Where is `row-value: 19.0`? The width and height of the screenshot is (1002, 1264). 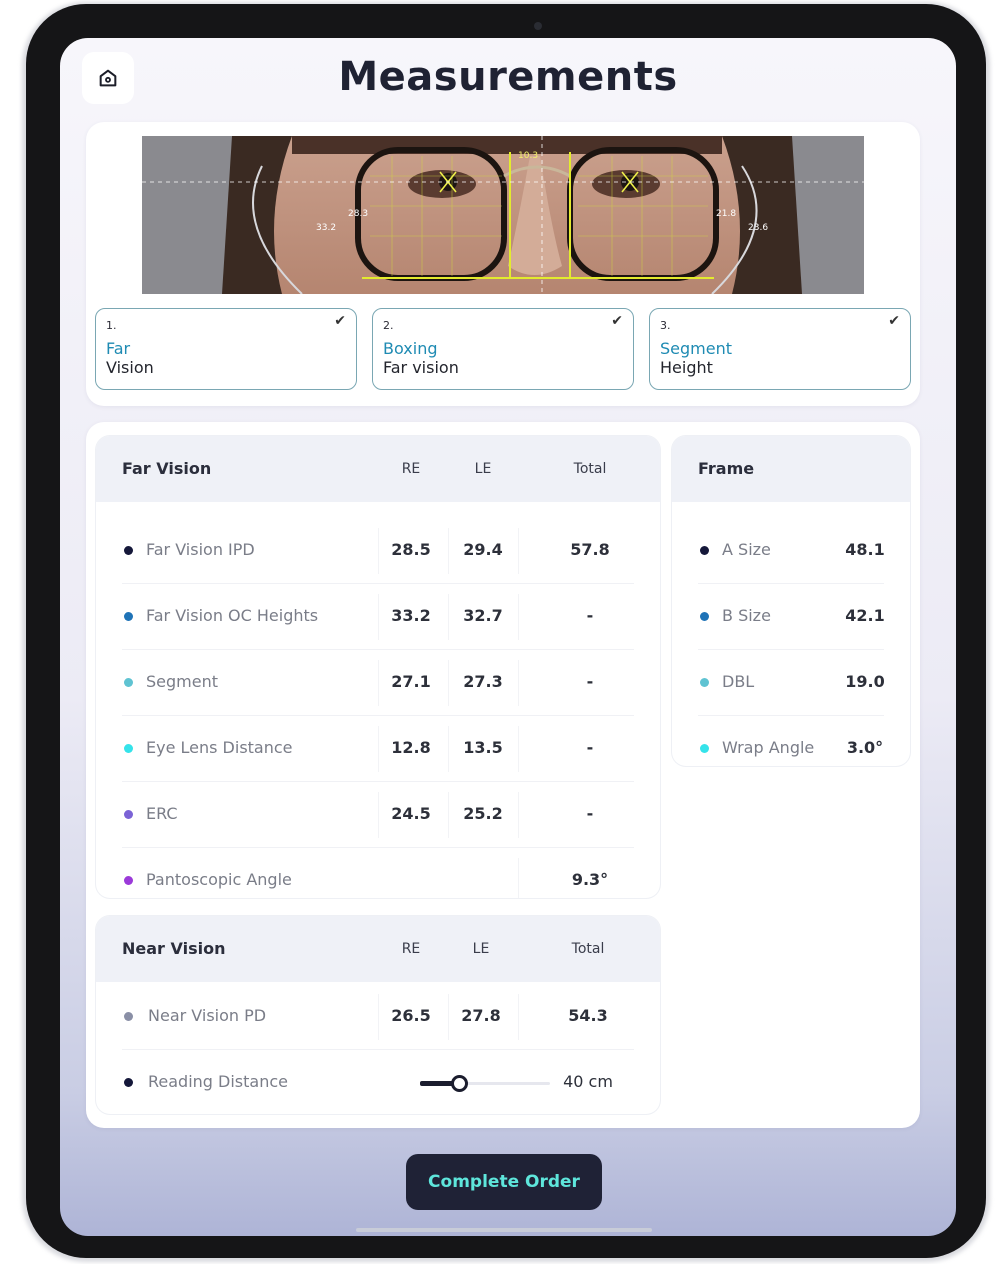 row-value: 19.0 is located at coordinates (865, 681).